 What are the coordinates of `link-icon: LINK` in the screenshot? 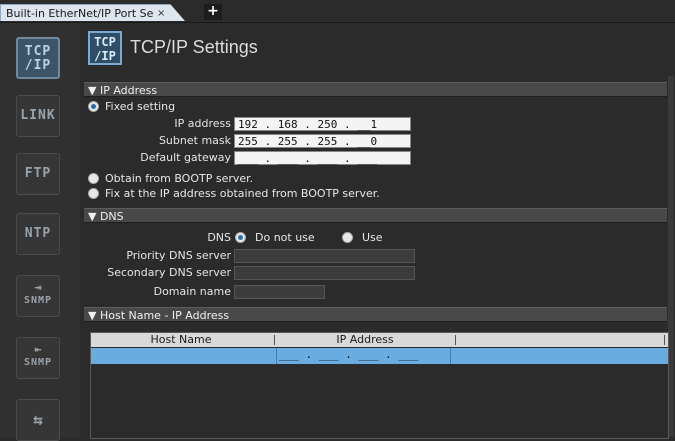 It's located at (38, 115).